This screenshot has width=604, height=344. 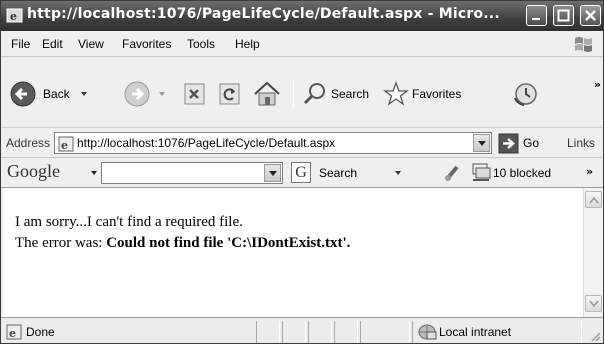 I want to click on refresh-icon, so click(x=229, y=94).